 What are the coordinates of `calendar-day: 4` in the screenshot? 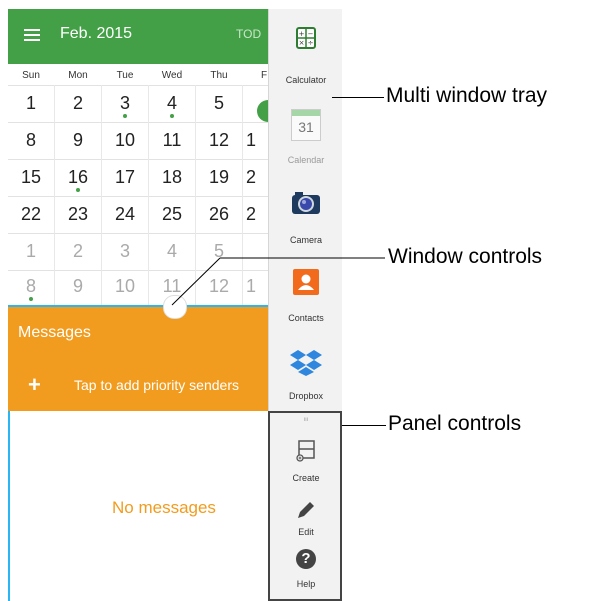 It's located at (172, 104).